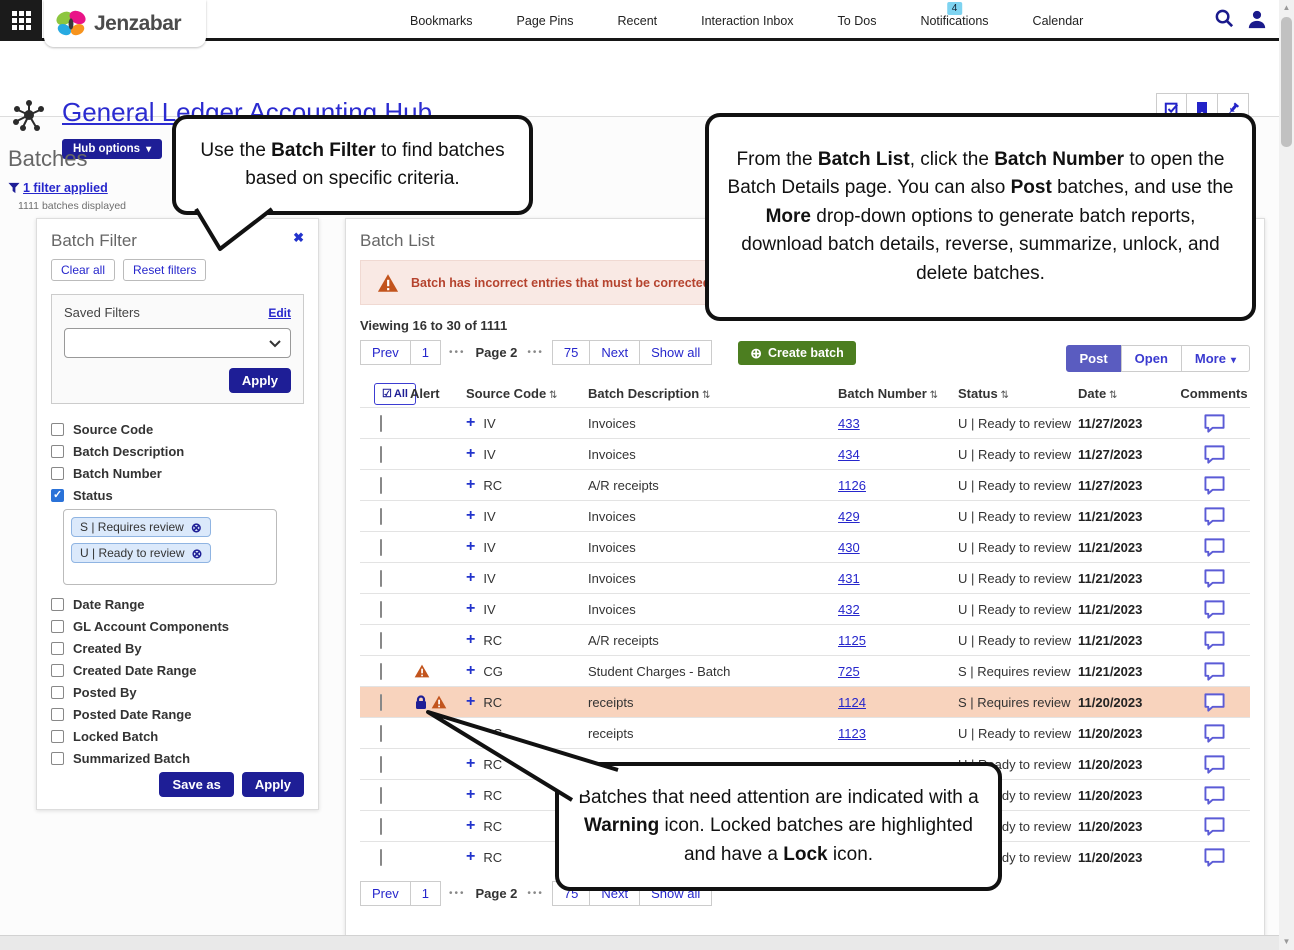 This screenshot has height=950, width=1294. Describe the element at coordinates (954, 20) in the screenshot. I see `nav-item-notifications: 4 Notifications` at that location.